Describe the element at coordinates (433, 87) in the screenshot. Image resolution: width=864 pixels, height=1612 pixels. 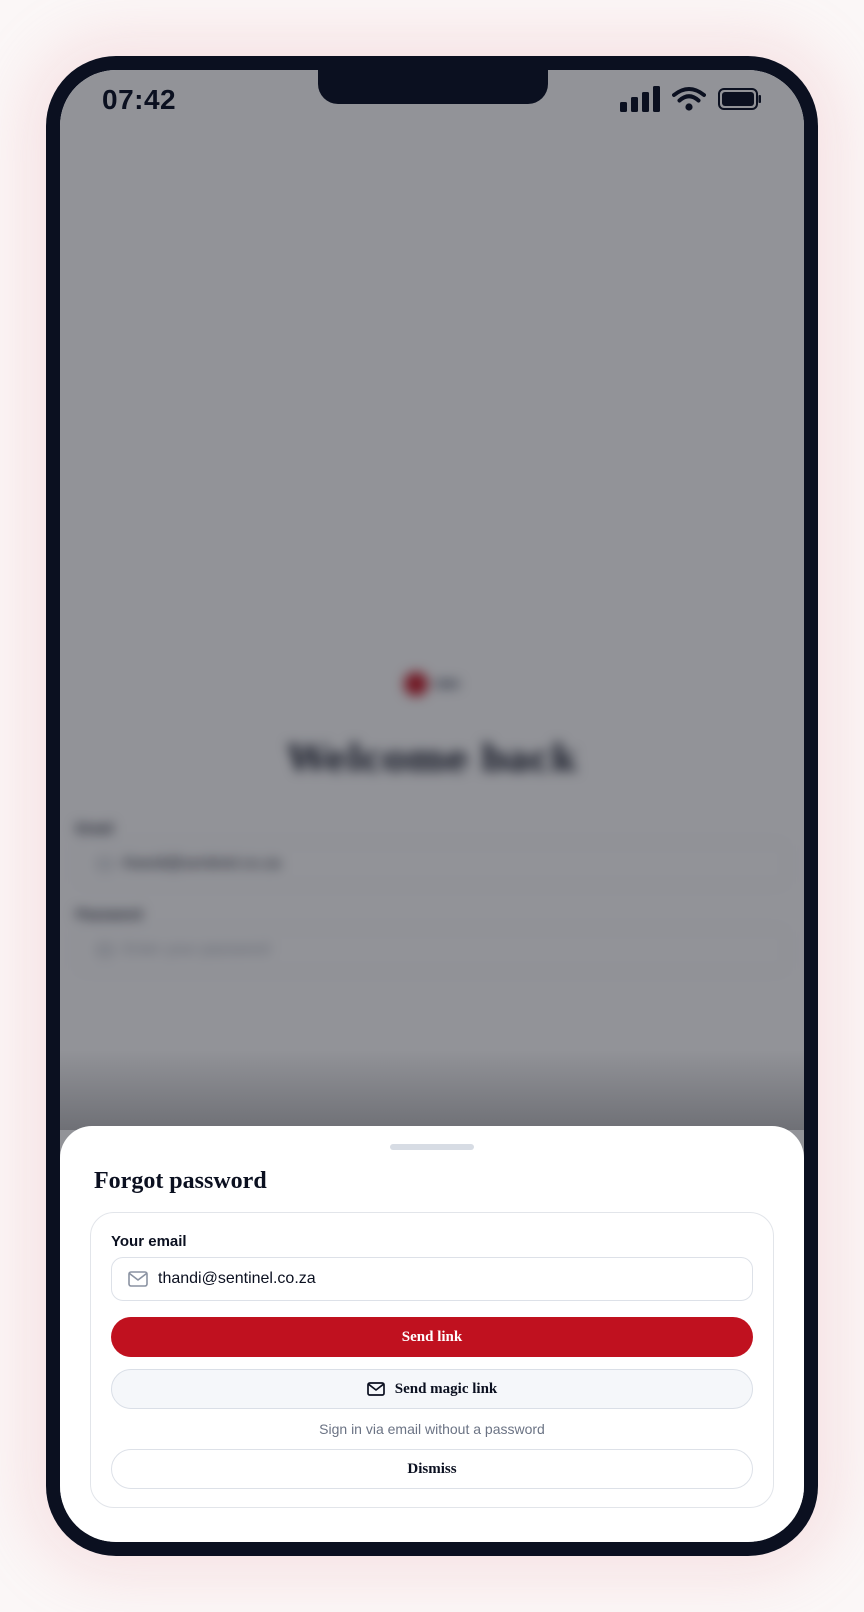
I see `device-notch` at that location.